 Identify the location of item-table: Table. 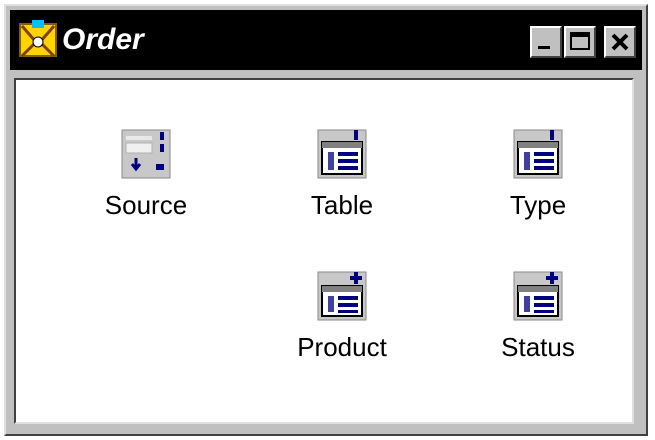
(342, 173).